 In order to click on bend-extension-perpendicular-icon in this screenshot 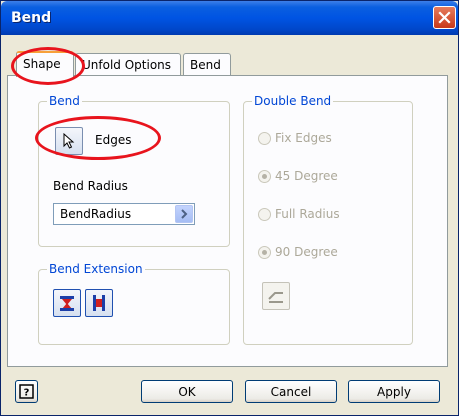, I will do `click(99, 303)`.